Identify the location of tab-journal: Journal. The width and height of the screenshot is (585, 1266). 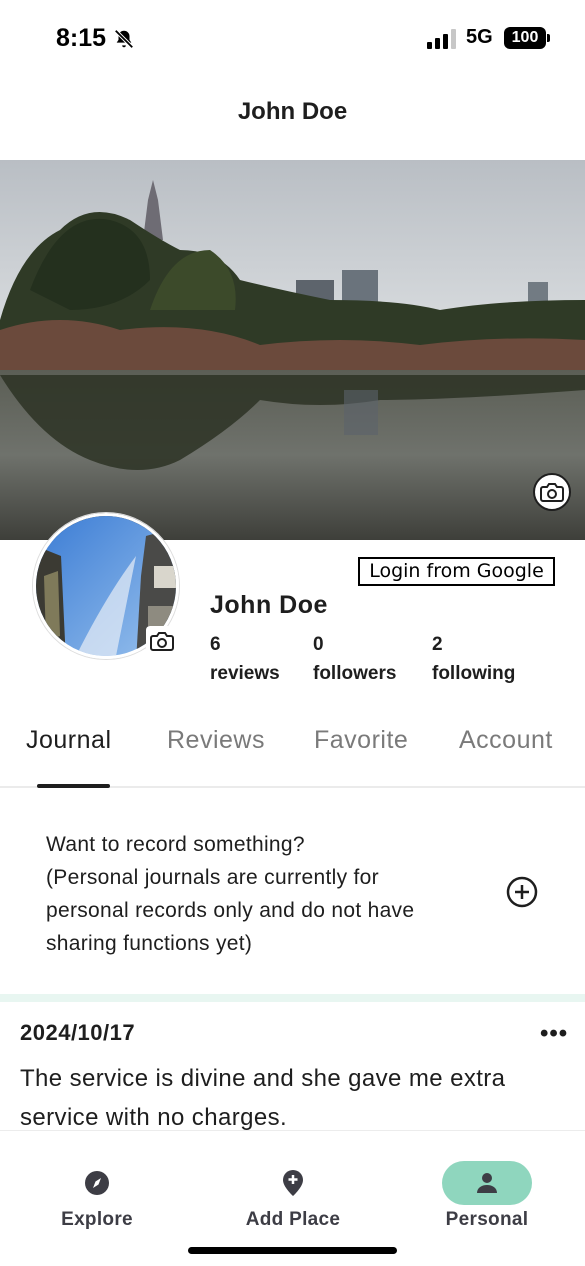
(69, 740).